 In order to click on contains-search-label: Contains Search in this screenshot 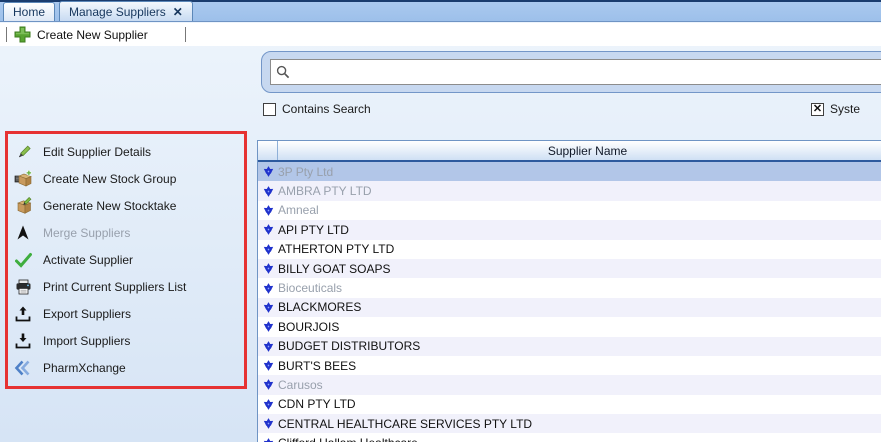, I will do `click(326, 109)`.